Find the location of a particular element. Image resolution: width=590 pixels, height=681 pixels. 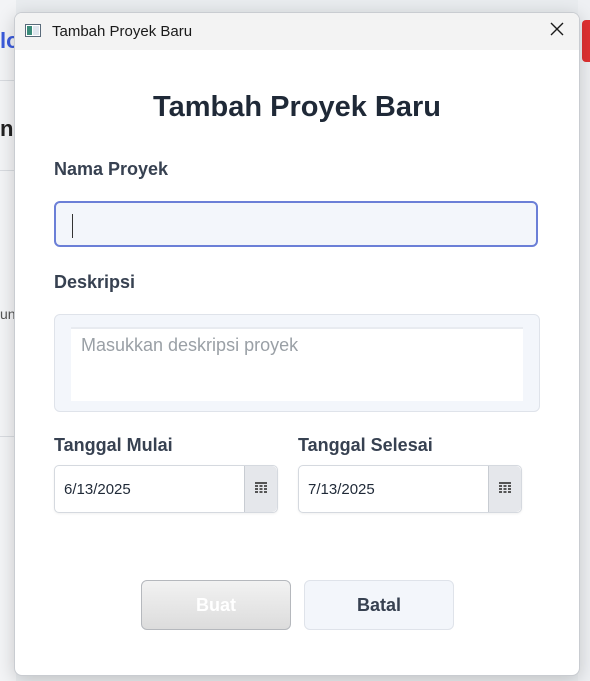

close-button is located at coordinates (557, 31).